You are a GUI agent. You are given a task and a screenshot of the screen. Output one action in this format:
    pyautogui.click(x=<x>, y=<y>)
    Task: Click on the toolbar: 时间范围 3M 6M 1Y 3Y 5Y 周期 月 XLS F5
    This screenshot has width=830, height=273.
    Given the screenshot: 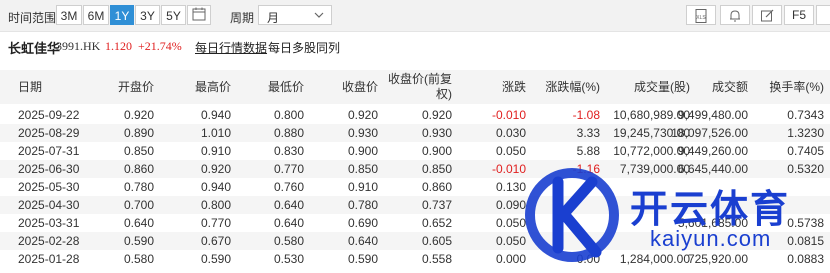 What is the action you would take?
    pyautogui.click(x=415, y=16)
    